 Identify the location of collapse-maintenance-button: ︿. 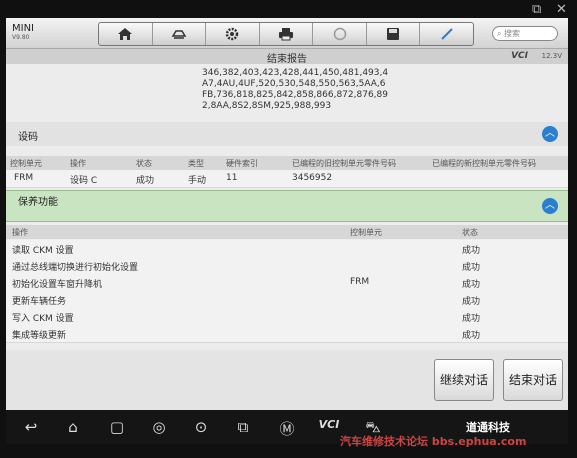
(550, 206).